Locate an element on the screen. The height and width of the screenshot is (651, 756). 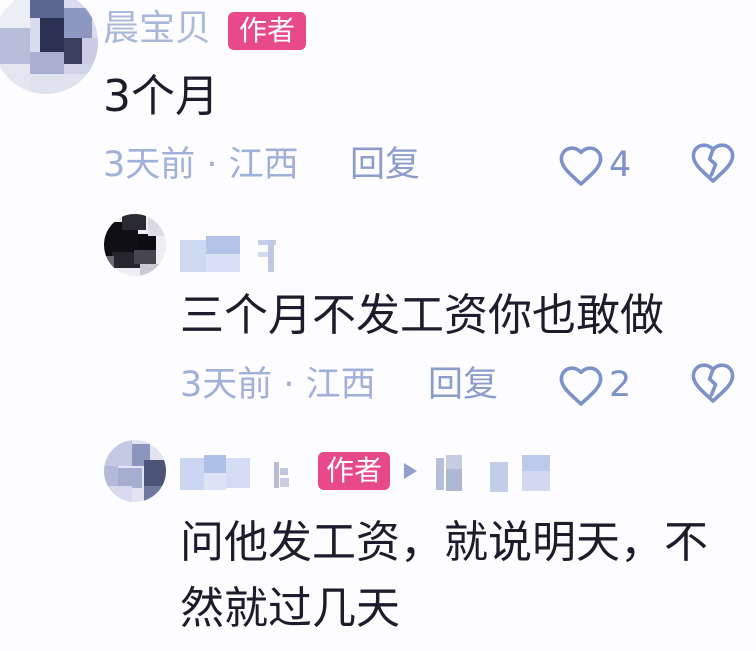
username: 晨宝贝 is located at coordinates (157, 29).